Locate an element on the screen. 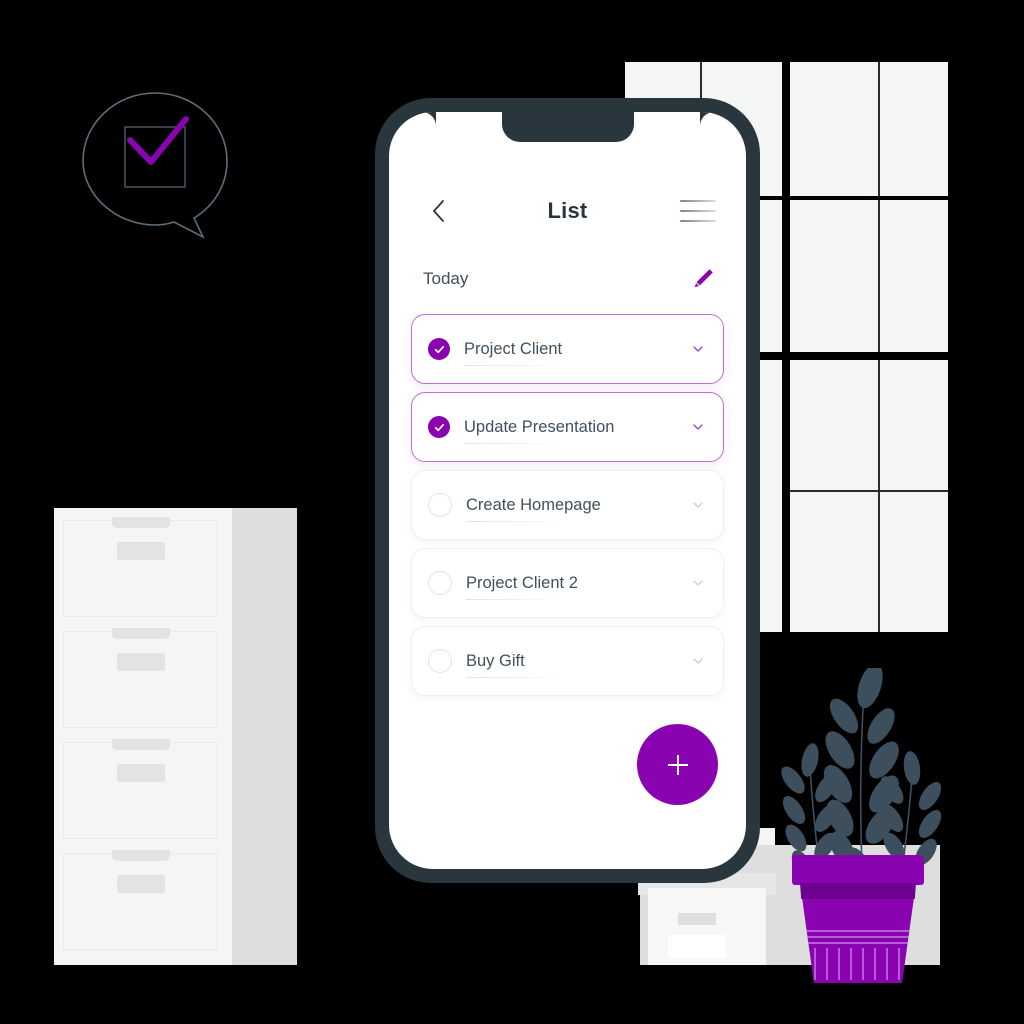 This screenshot has height=1024, width=1024. plant-pot-shadow is located at coordinates (858, 891).